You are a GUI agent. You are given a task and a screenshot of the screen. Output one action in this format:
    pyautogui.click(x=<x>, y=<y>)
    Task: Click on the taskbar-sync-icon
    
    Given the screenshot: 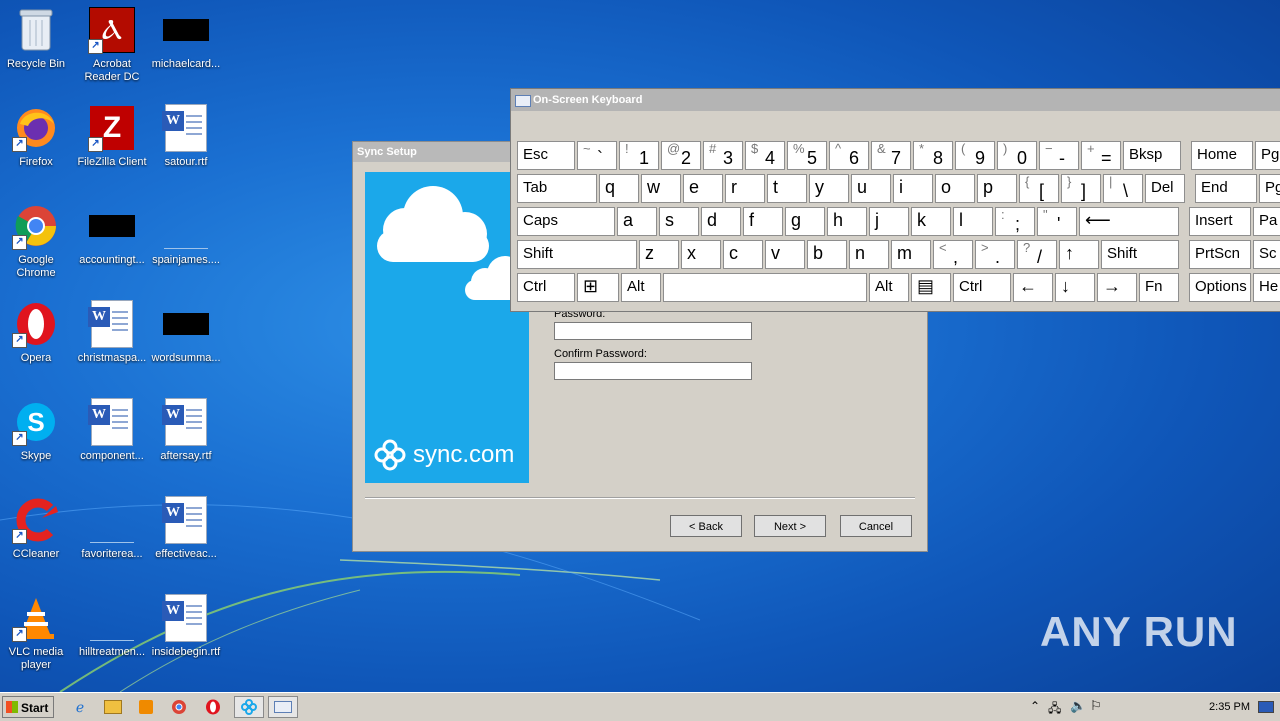 What is the action you would take?
    pyautogui.click(x=249, y=707)
    